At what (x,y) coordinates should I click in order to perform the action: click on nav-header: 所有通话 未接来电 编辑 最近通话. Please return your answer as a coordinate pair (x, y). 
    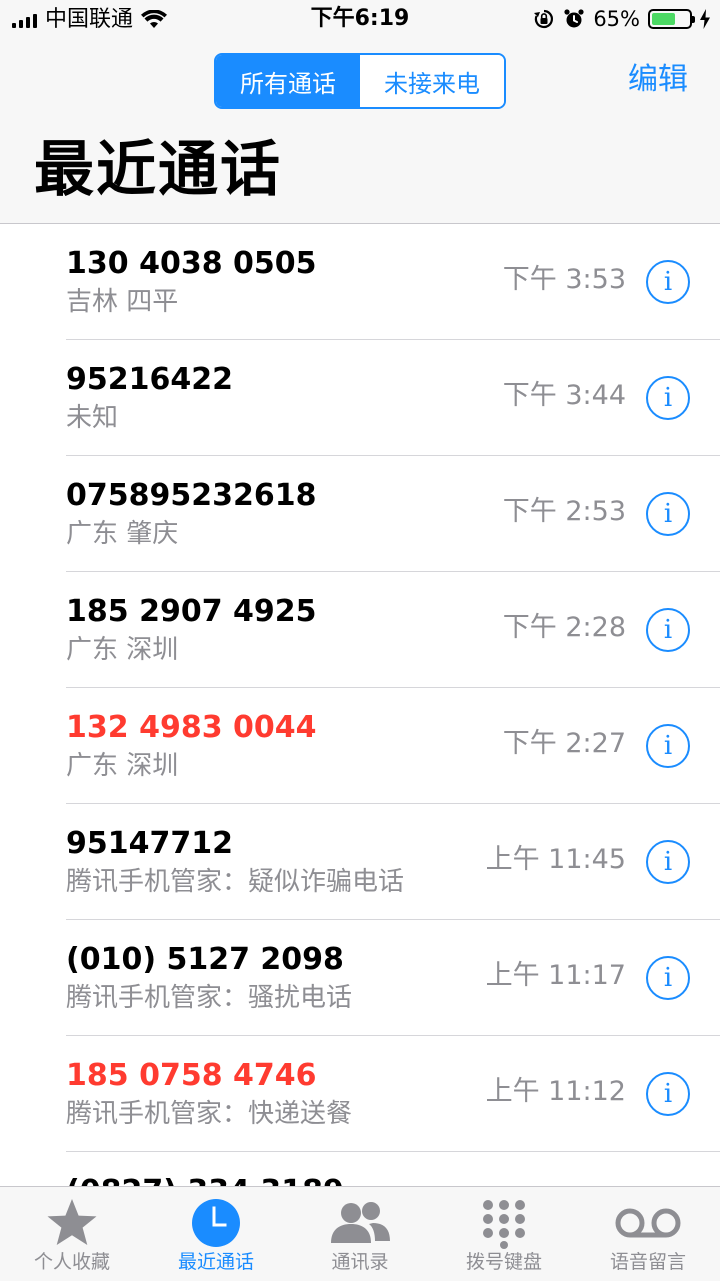
    Looking at the image, I should click on (360, 132).